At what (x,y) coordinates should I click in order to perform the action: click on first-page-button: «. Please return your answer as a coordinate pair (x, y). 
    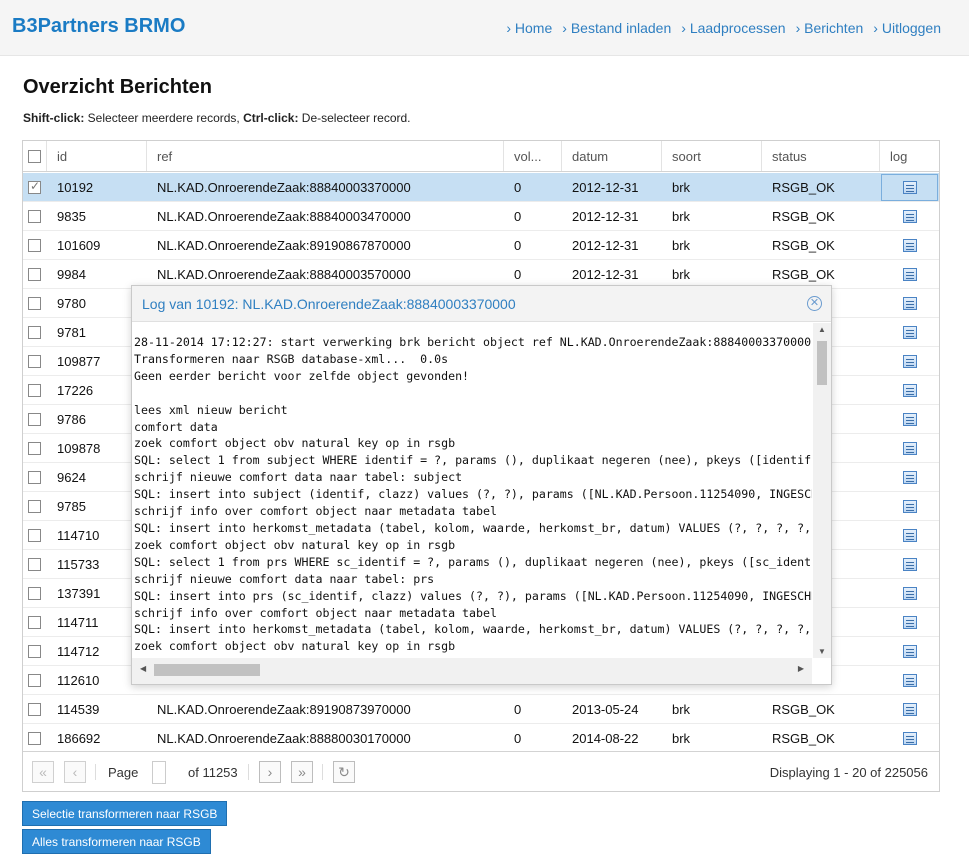
    Looking at the image, I should click on (43, 772).